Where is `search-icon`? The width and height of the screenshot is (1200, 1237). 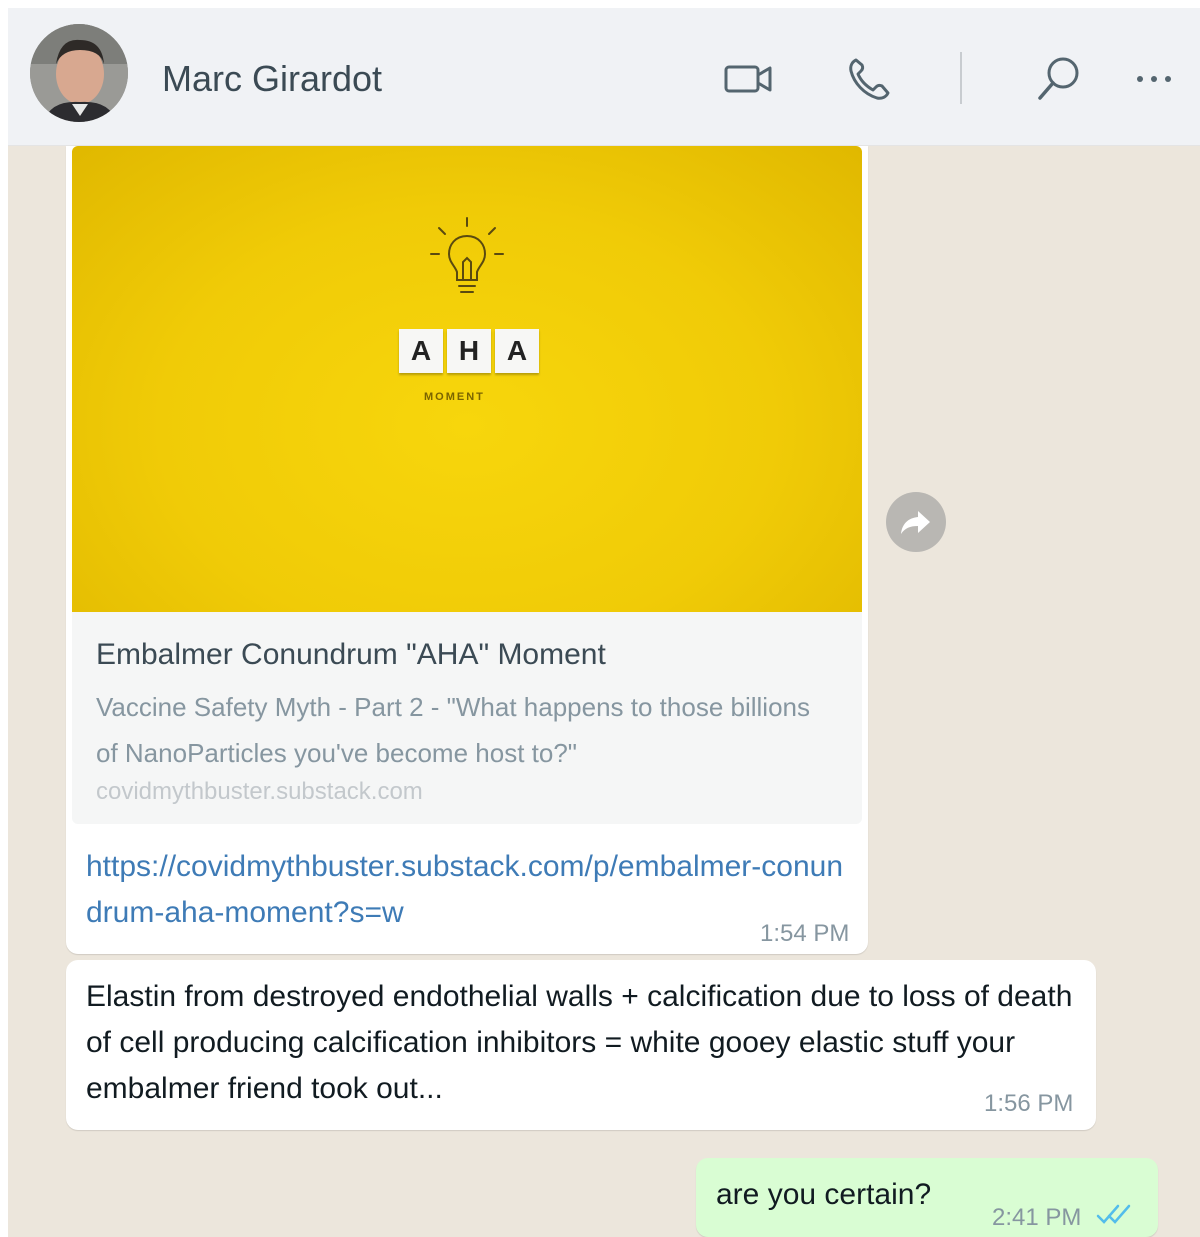 search-icon is located at coordinates (1059, 79).